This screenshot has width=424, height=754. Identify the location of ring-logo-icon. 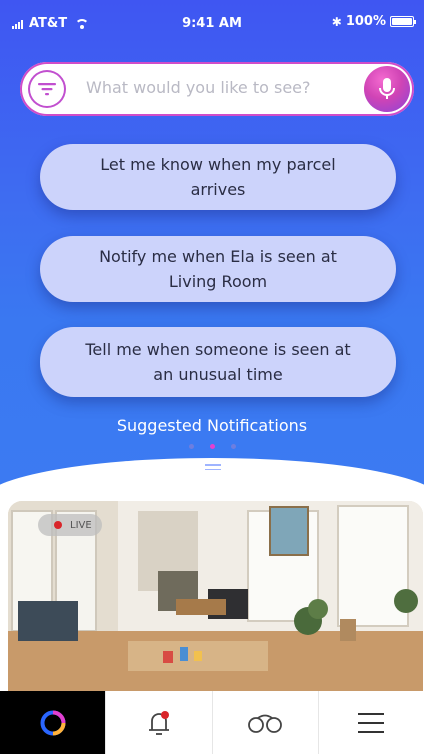
(53, 722).